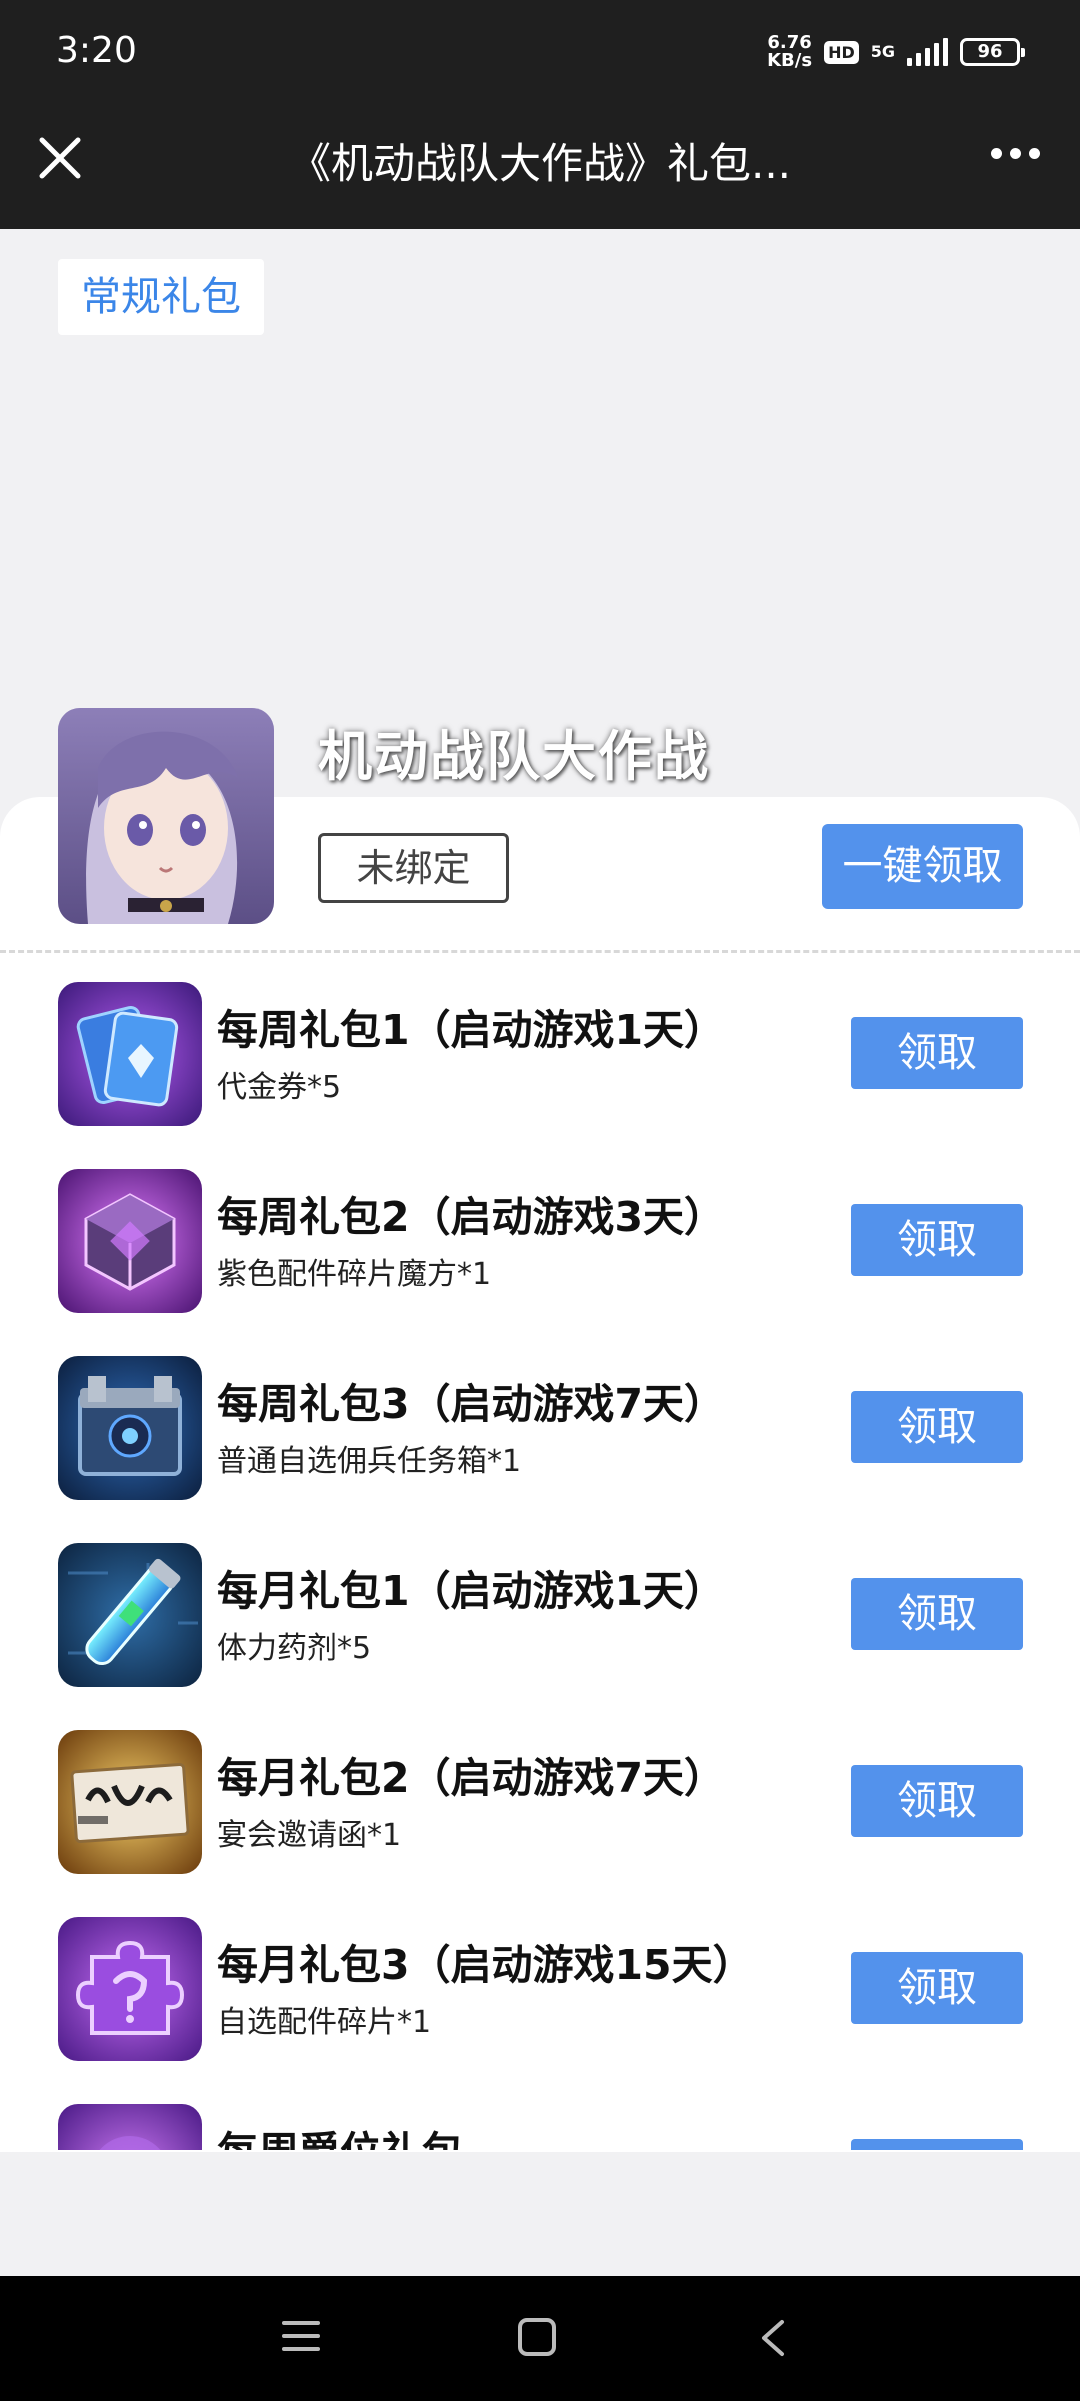 The image size is (1080, 2401). I want to click on 5g-icon: 5G, so click(882, 51).